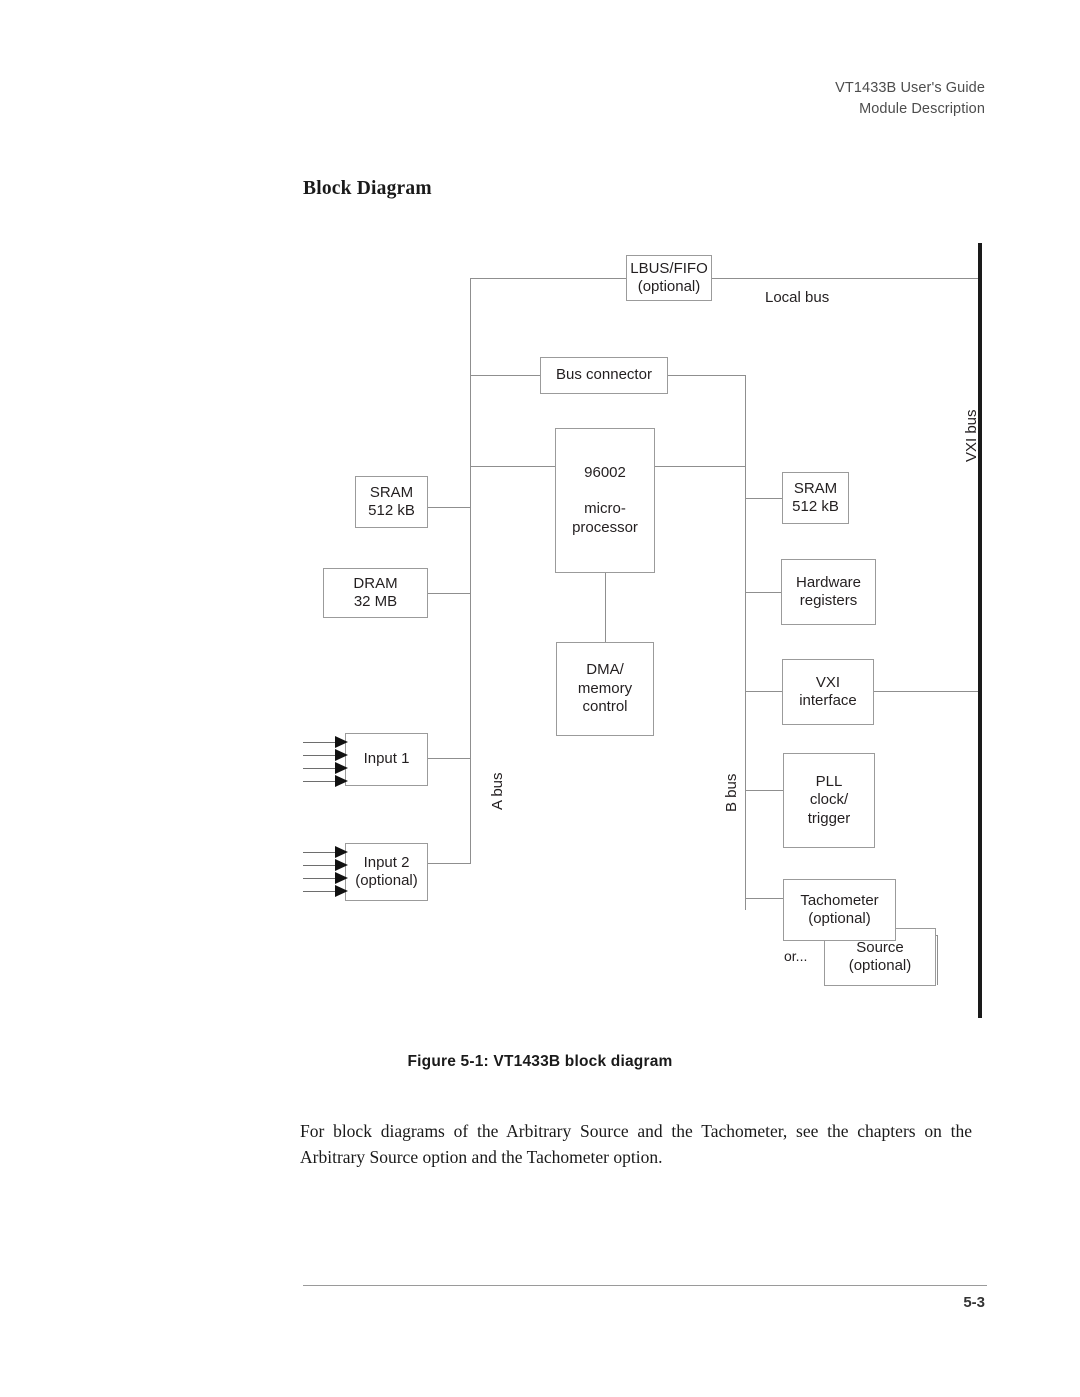 This screenshot has height=1397, width=1080. I want to click on block-vxi-interface-line2: interface, so click(828, 700).